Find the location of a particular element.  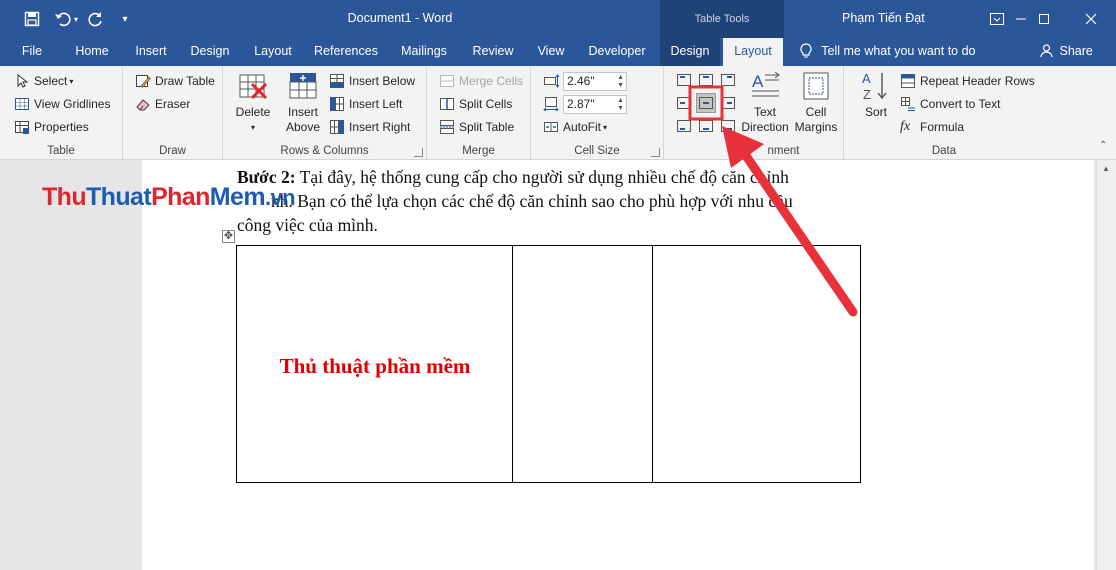

merge-cells-button: Merge Cells is located at coordinates (481, 81).